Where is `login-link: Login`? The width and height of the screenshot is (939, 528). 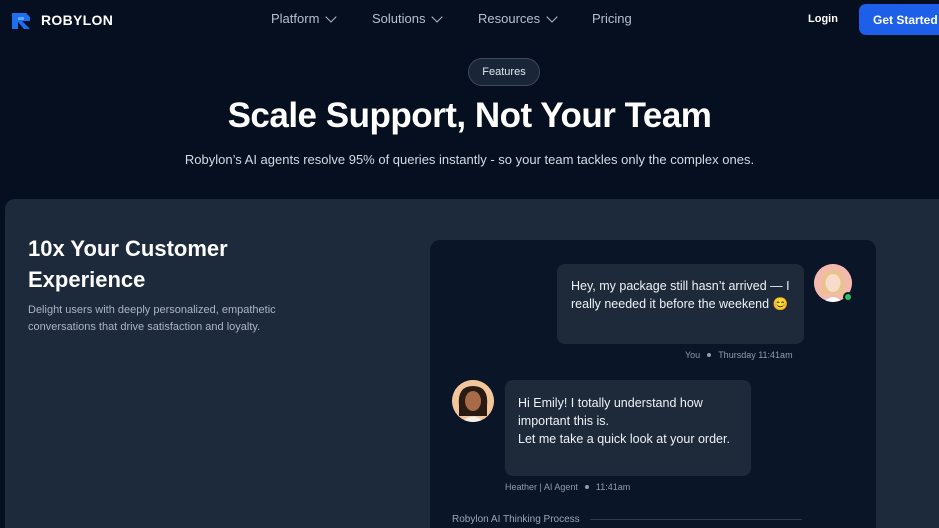
login-link: Login is located at coordinates (823, 19).